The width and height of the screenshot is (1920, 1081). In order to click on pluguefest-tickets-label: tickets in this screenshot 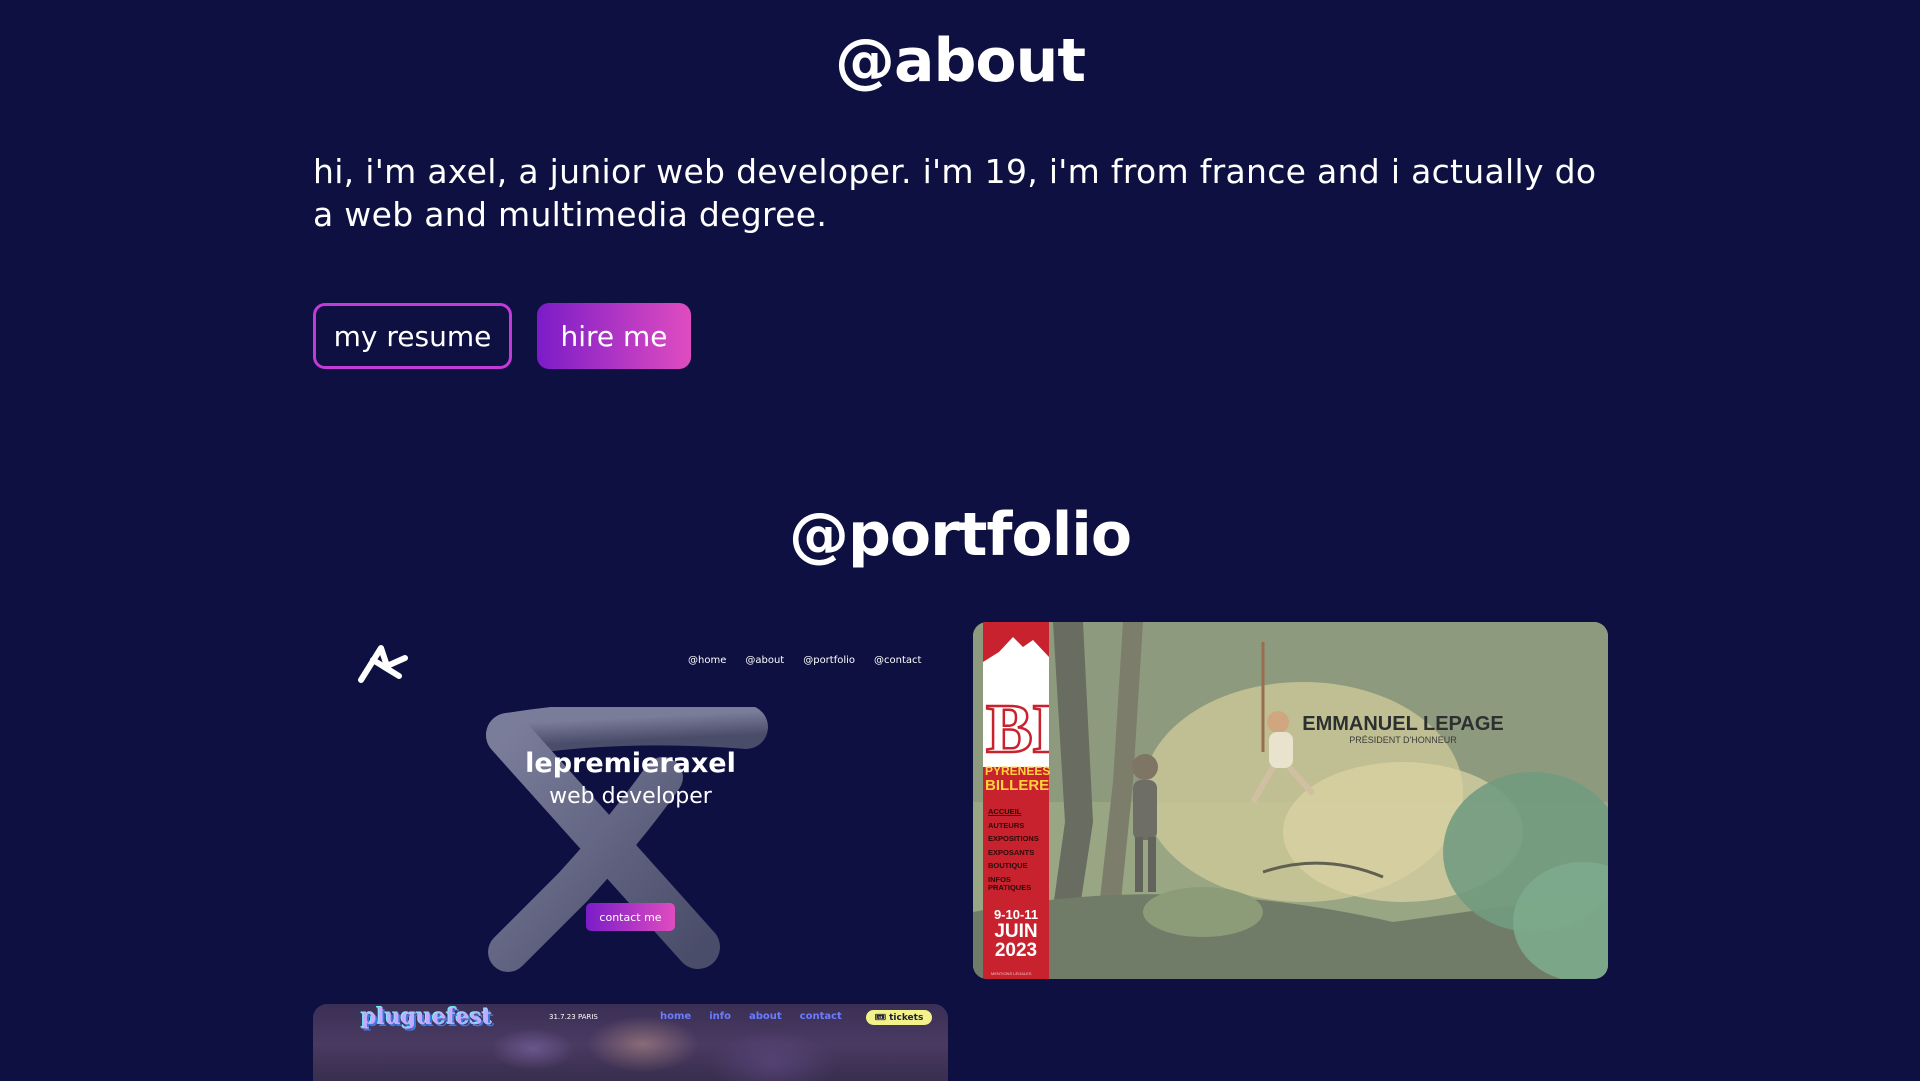, I will do `click(906, 1017)`.